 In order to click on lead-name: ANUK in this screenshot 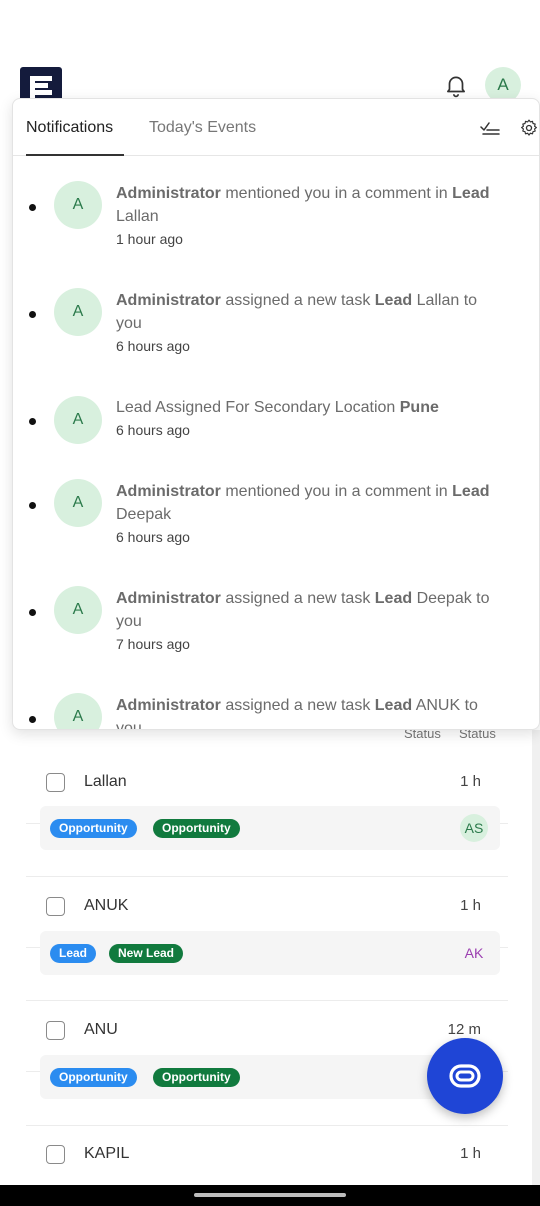, I will do `click(106, 906)`.